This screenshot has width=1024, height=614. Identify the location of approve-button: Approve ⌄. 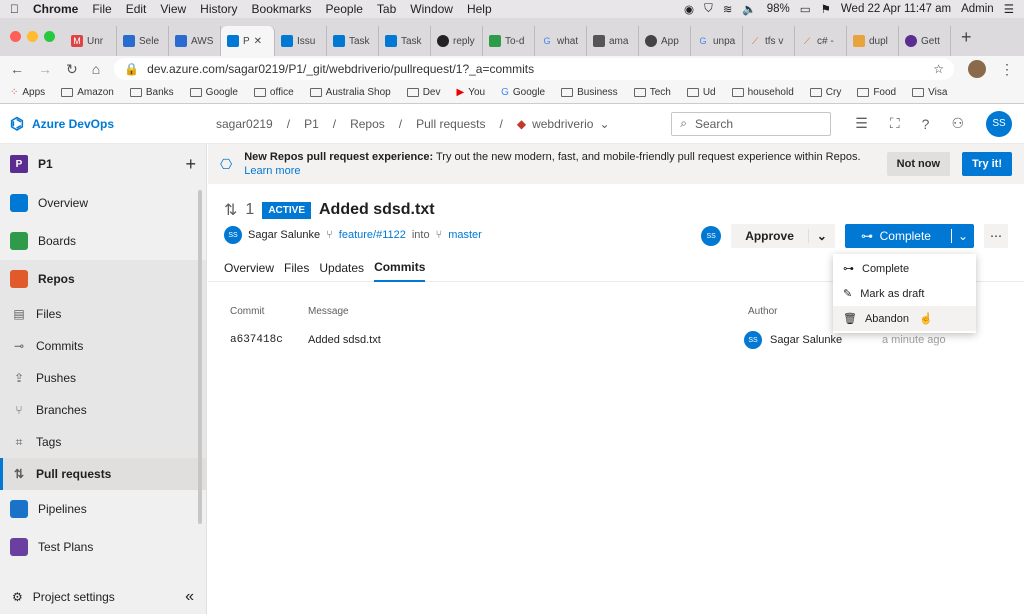
(783, 236).